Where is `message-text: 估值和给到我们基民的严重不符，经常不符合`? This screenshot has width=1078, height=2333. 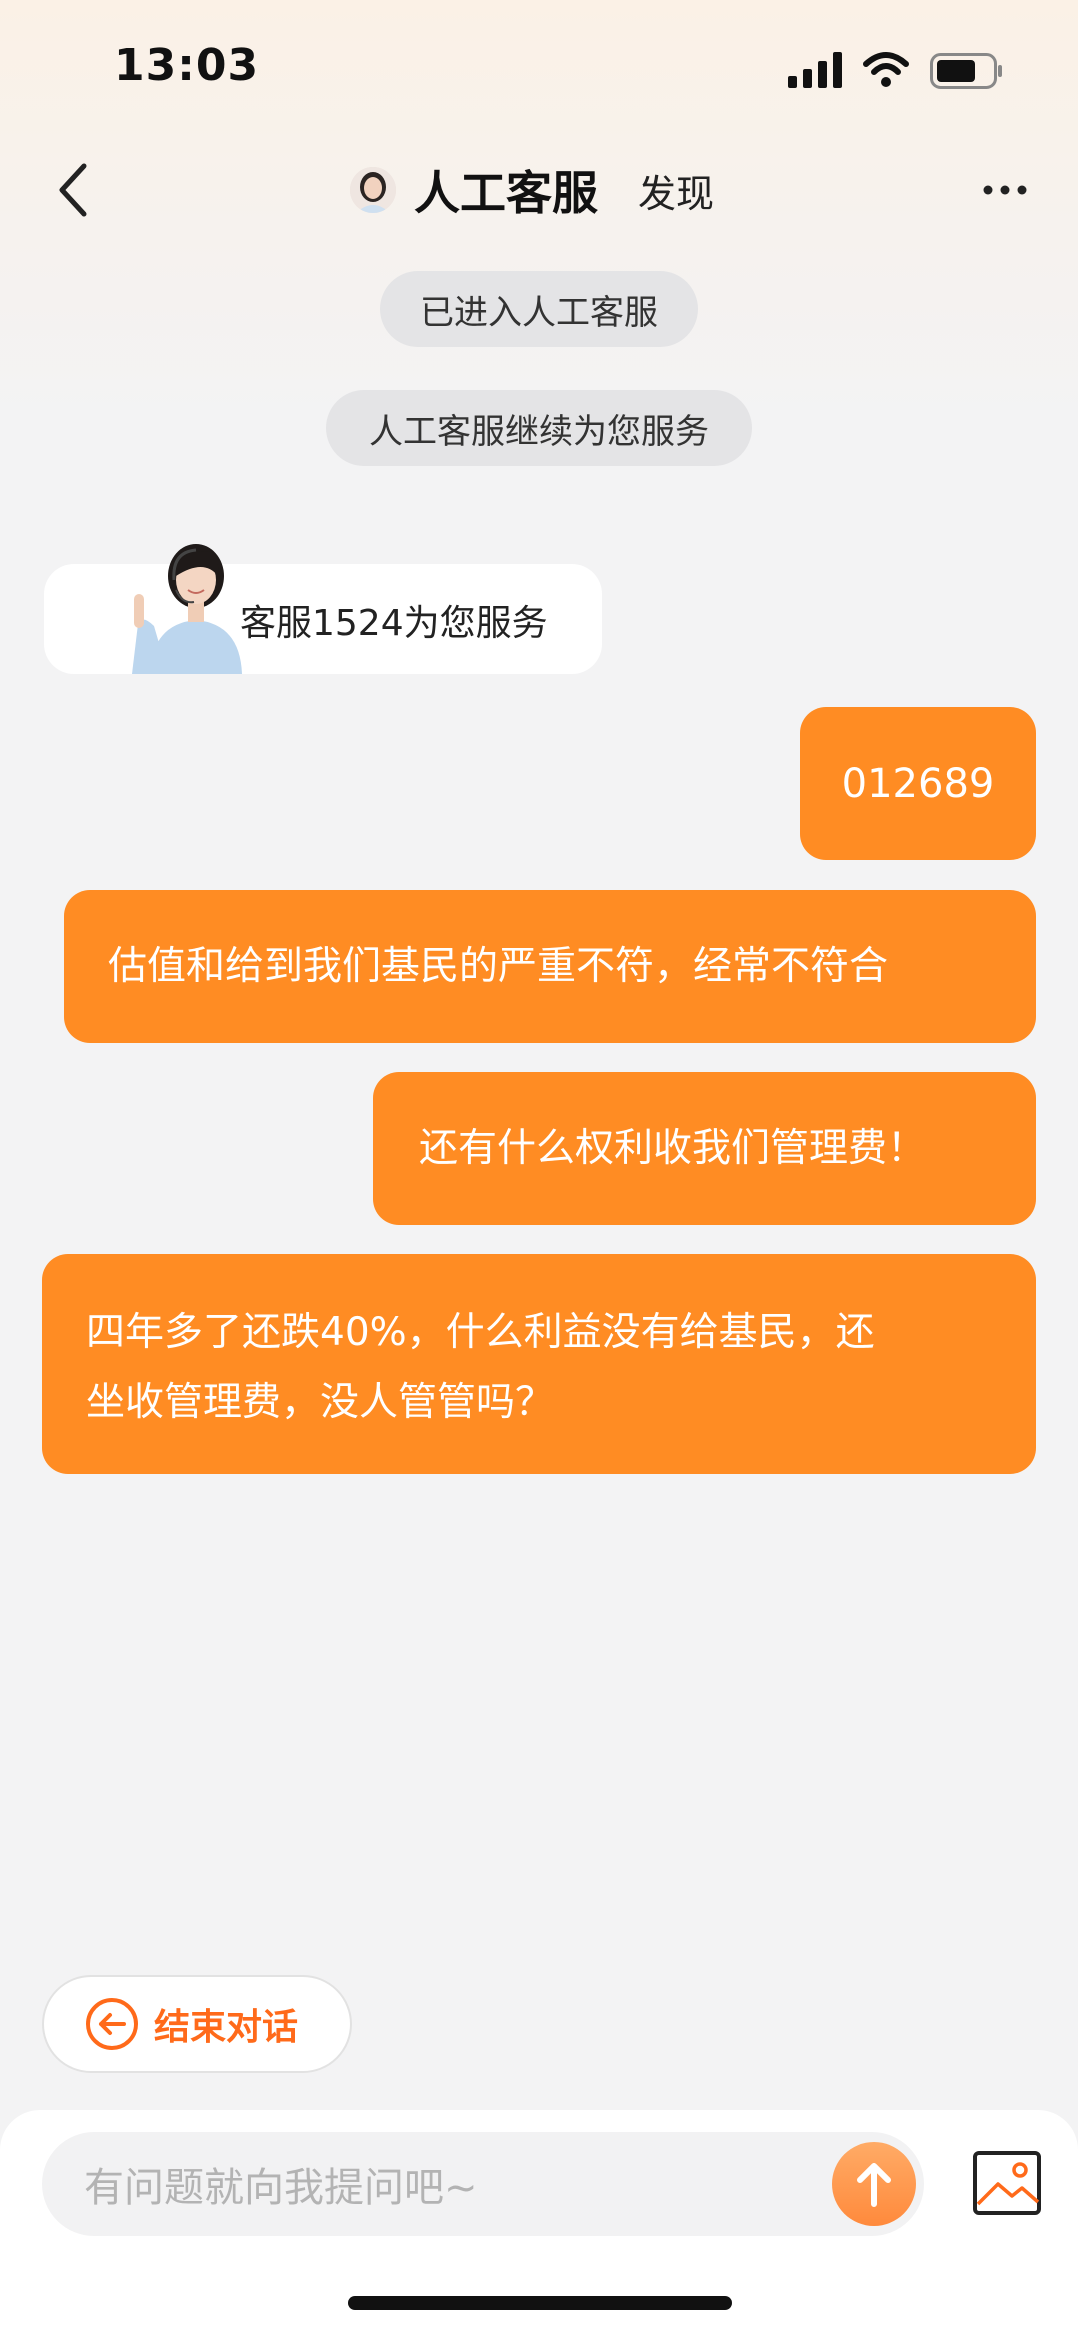
message-text: 估值和给到我们基民的严重不符，经常不符合 is located at coordinates (498, 966).